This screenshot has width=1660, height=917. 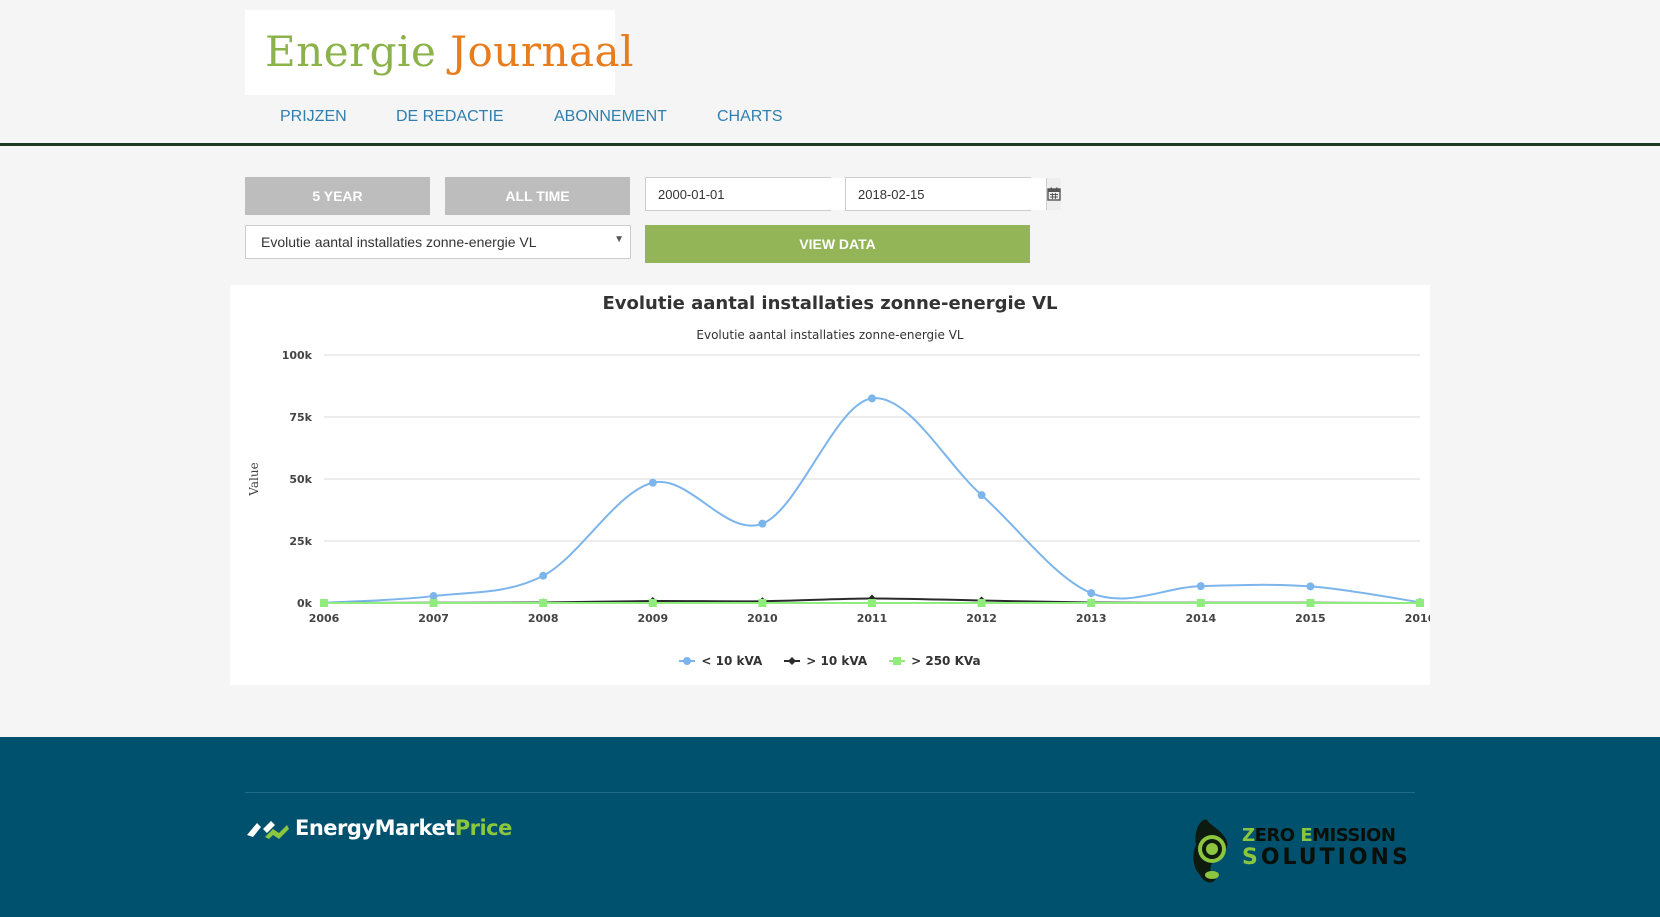 I want to click on chart-legend: < 10 kVA > 10 kVA > 250 KVa, so click(x=830, y=661).